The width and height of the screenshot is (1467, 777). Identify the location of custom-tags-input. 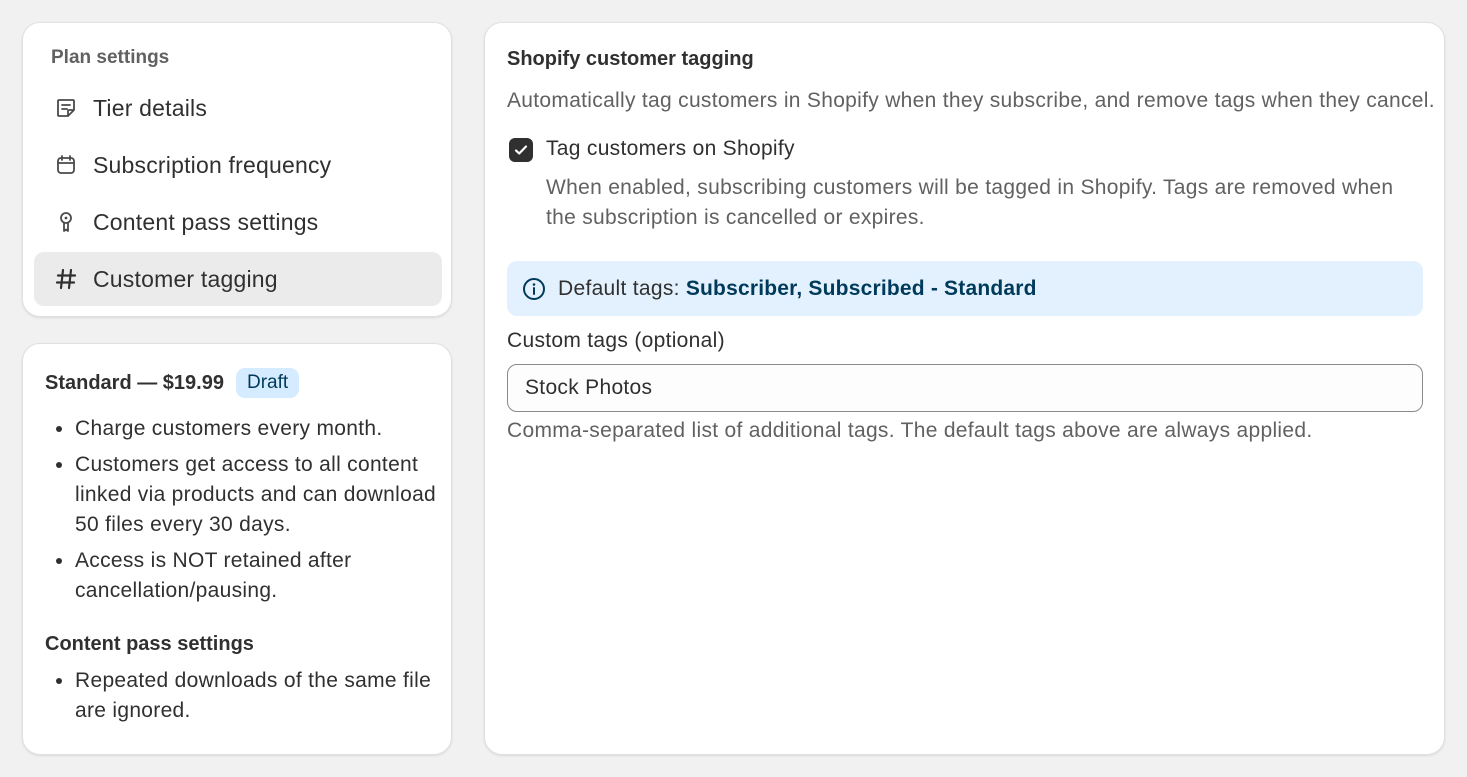
(965, 388).